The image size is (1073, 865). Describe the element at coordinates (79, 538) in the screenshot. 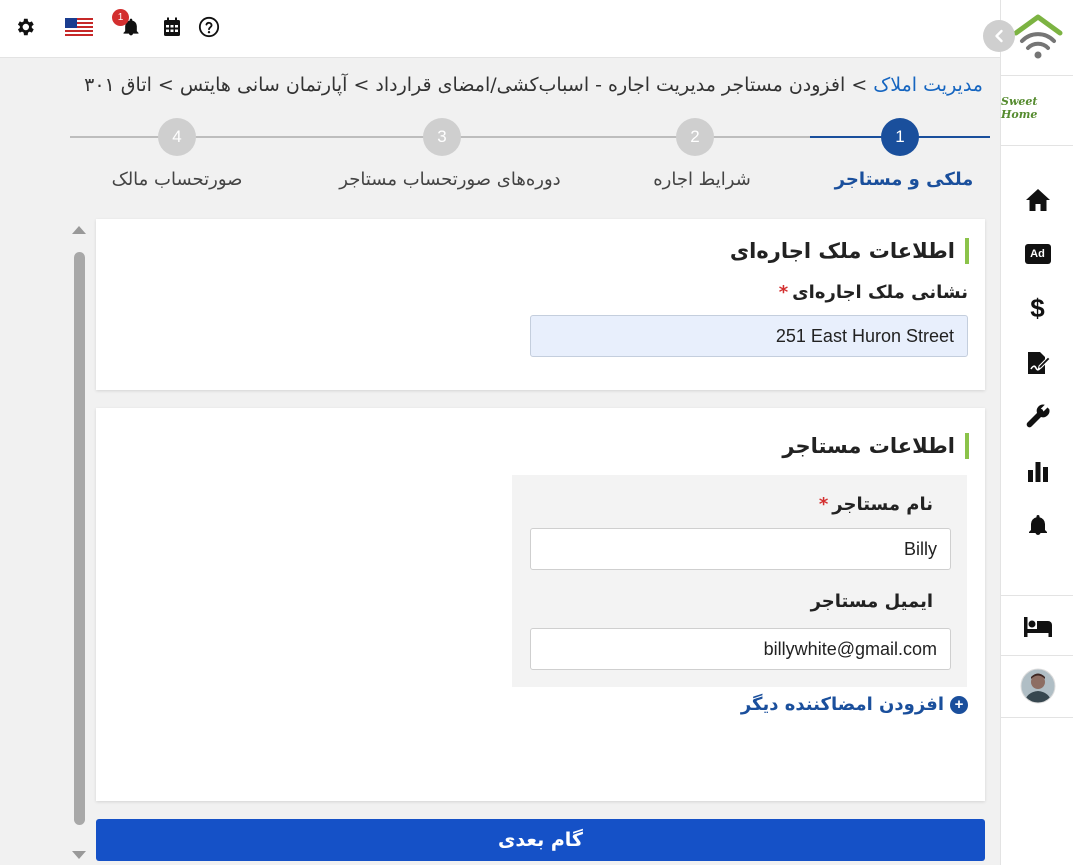

I see `scrollbar-thumb` at that location.